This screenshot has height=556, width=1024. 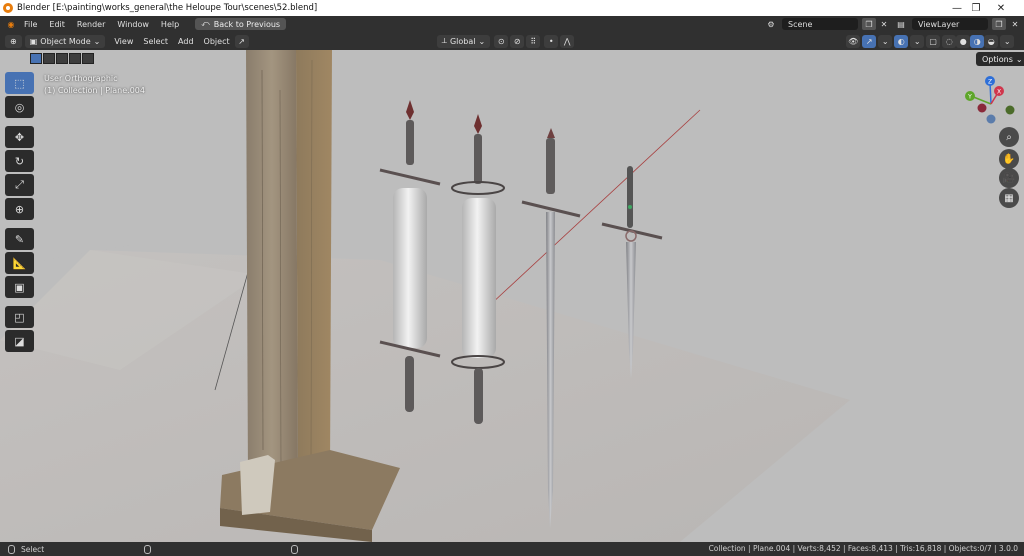 I want to click on new-scene-icon: ❐, so click(x=869, y=24).